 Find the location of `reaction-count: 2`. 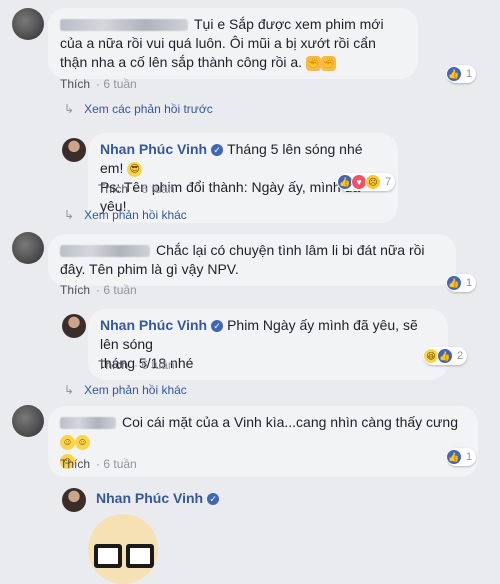

reaction-count: 2 is located at coordinates (460, 356).